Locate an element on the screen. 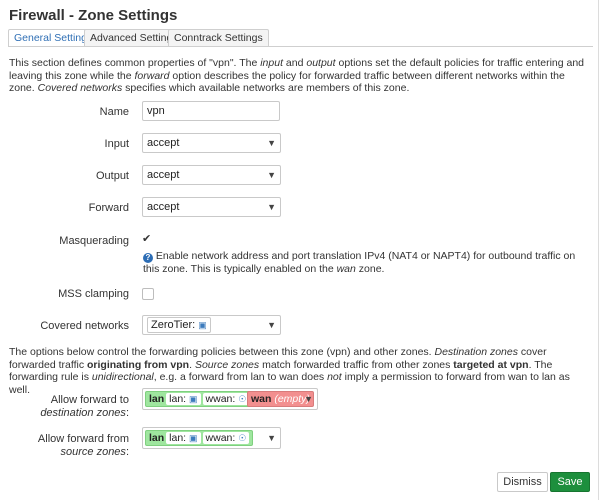  help-em: wan is located at coordinates (346, 269).